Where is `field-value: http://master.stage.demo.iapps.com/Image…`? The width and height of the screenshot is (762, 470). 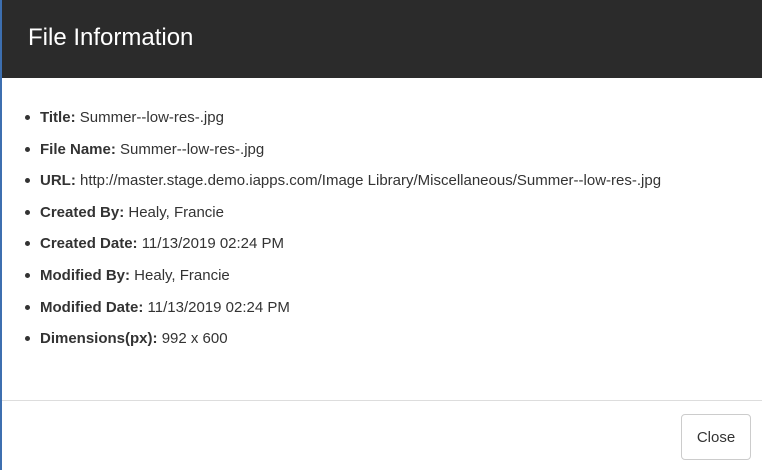 field-value: http://master.stage.demo.iapps.com/Image… is located at coordinates (371, 181).